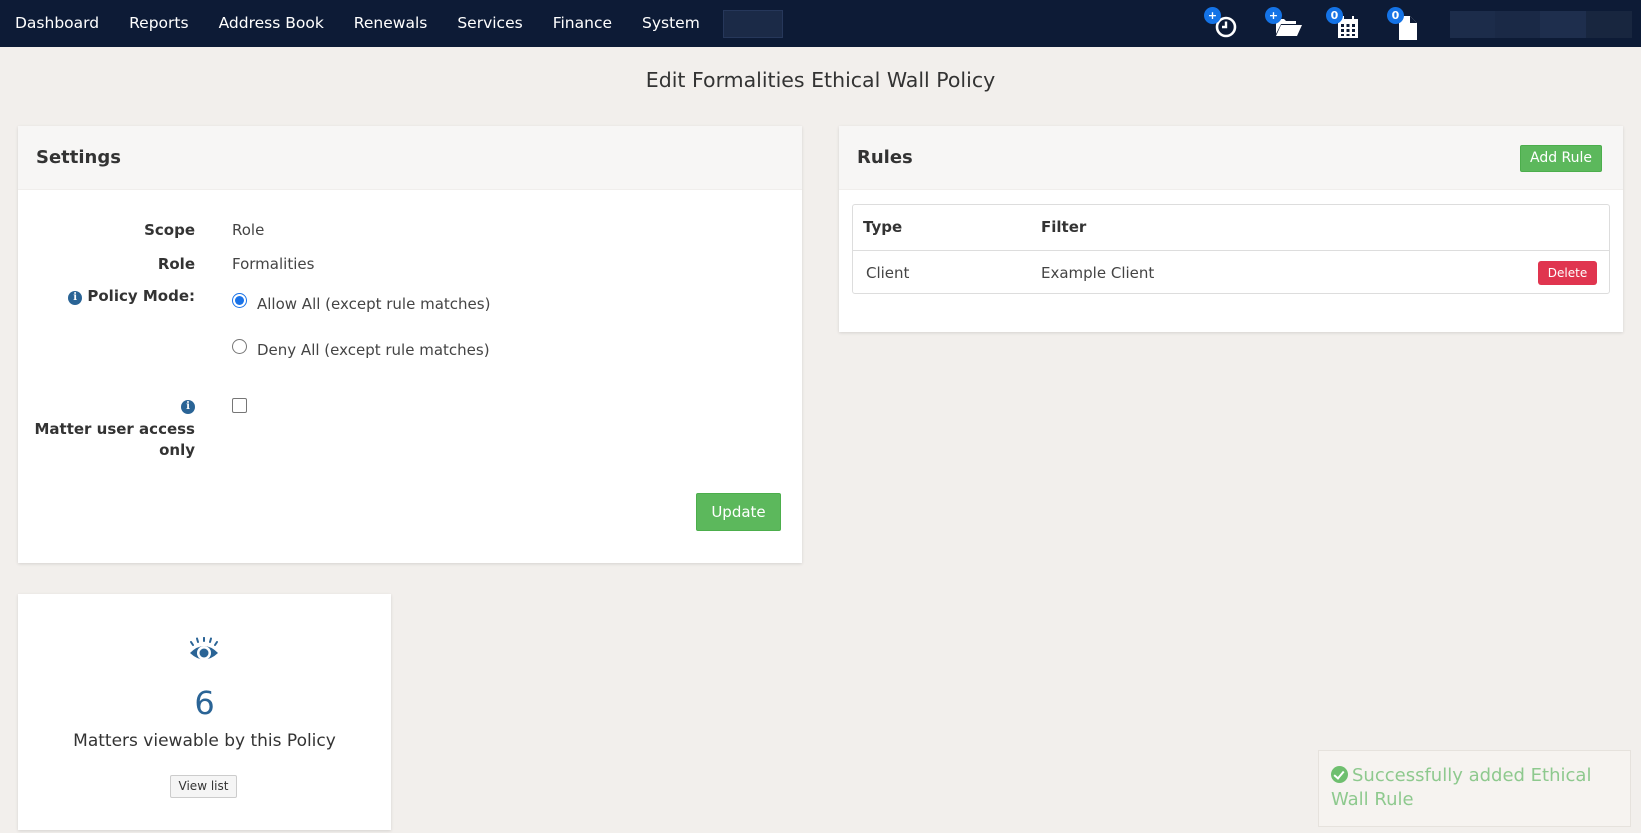 The width and height of the screenshot is (1641, 833). I want to click on documents-button: 0, so click(1405, 23).